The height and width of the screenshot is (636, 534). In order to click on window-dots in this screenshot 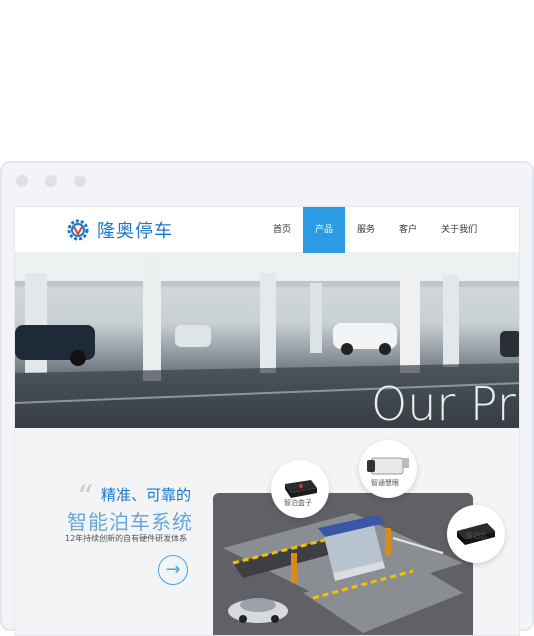, I will do `click(51, 181)`.